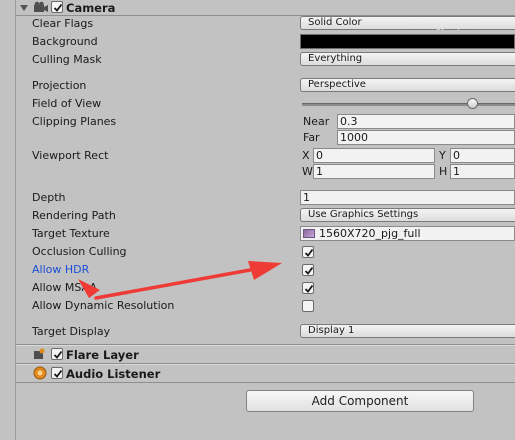 The image size is (515, 440). Describe the element at coordinates (113, 374) in the screenshot. I see `audio-listener-title: Audio Listener` at that location.